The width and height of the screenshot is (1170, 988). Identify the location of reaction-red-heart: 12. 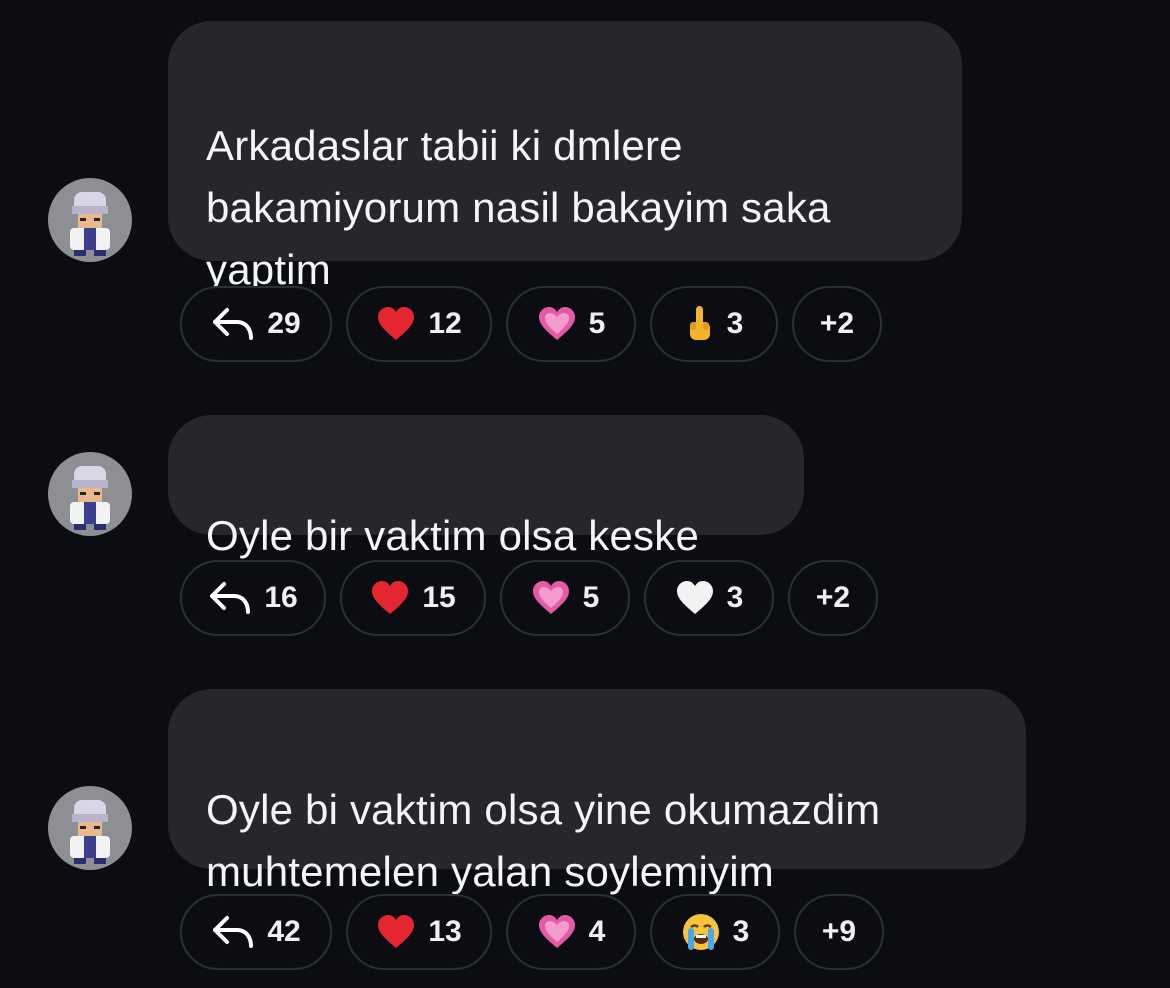
(419, 324).